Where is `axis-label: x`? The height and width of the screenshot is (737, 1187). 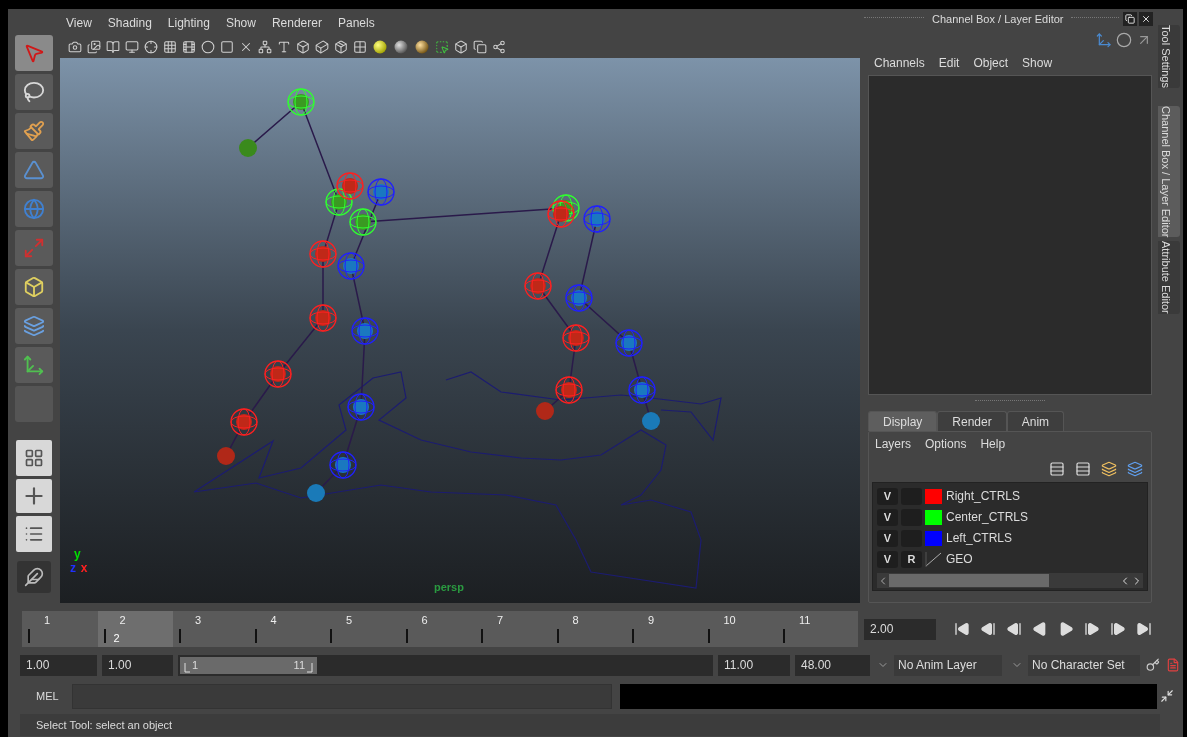 axis-label: x is located at coordinates (84, 569).